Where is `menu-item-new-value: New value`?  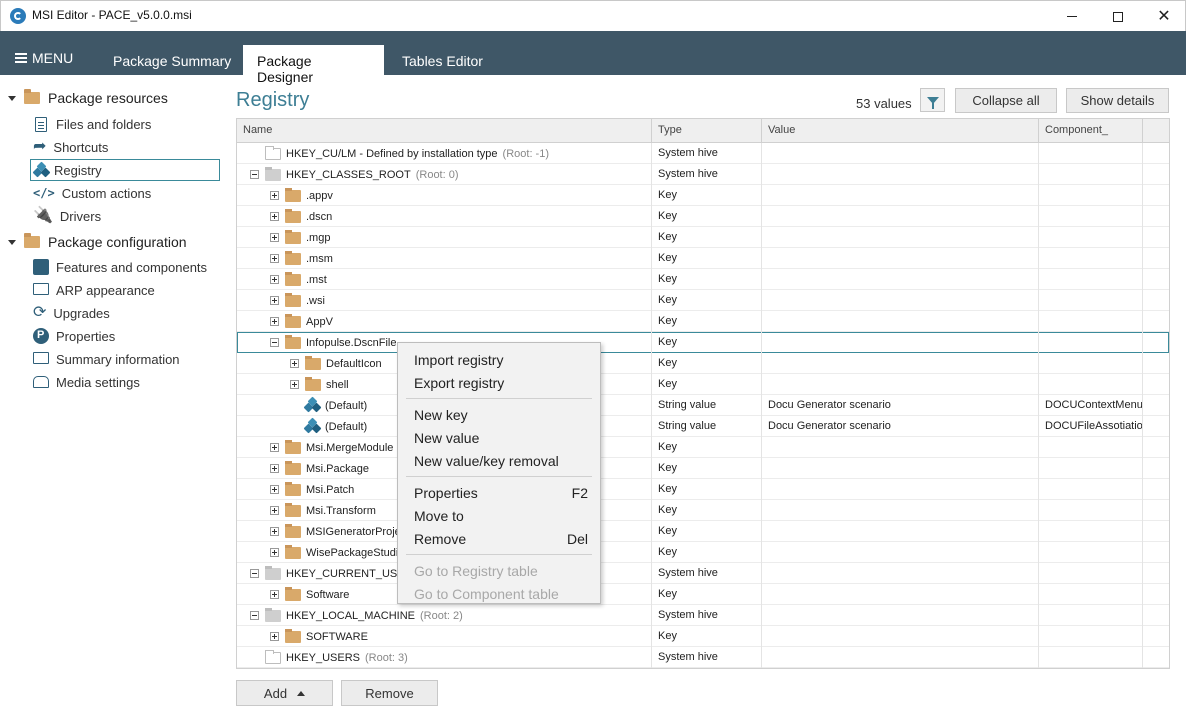 menu-item-new-value: New value is located at coordinates (501, 438).